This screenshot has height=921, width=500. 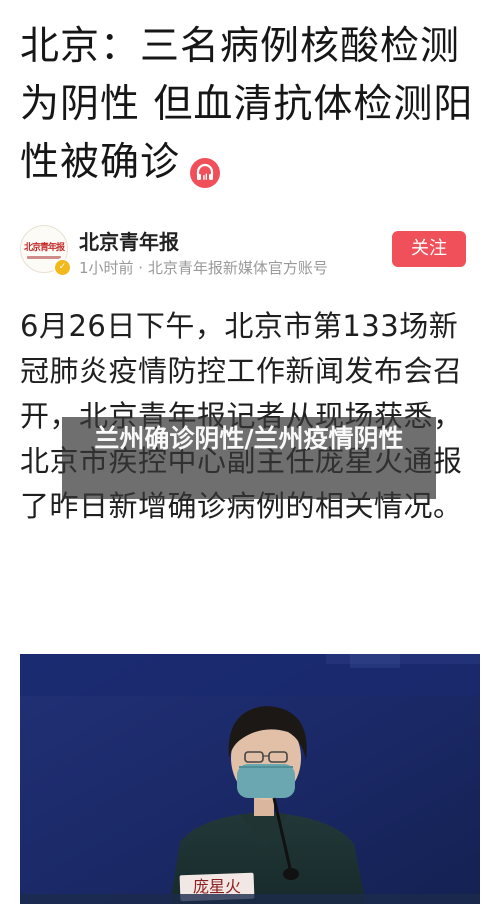 I want to click on nameplate-text: 庞星火, so click(x=217, y=886).